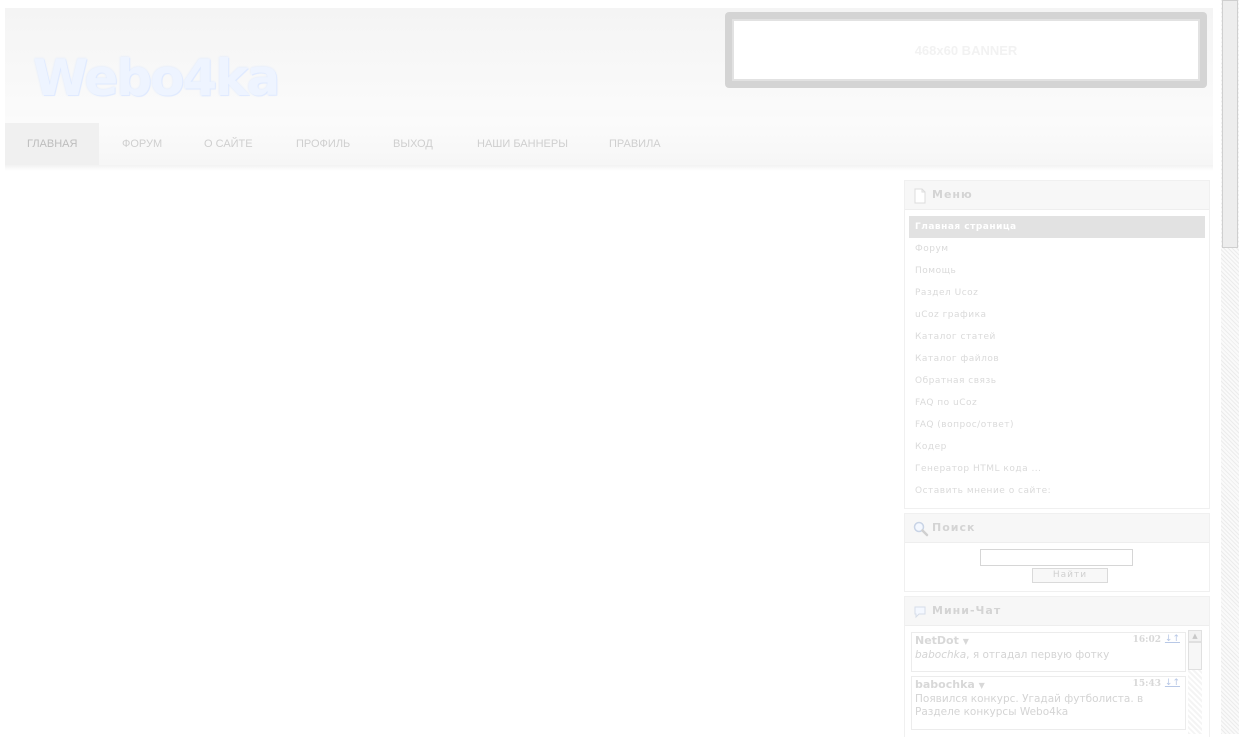  Describe the element at coordinates (1057, 195) in the screenshot. I see `menu-block-title: Меню` at that location.